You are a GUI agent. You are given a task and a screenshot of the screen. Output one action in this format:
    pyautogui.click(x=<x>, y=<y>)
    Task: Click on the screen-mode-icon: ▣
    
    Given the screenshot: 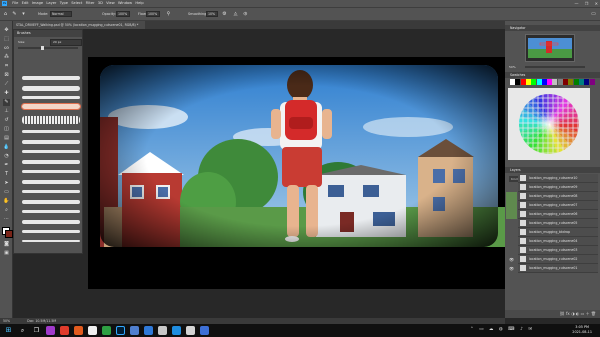 What is the action you would take?
    pyautogui.click(x=6, y=253)
    